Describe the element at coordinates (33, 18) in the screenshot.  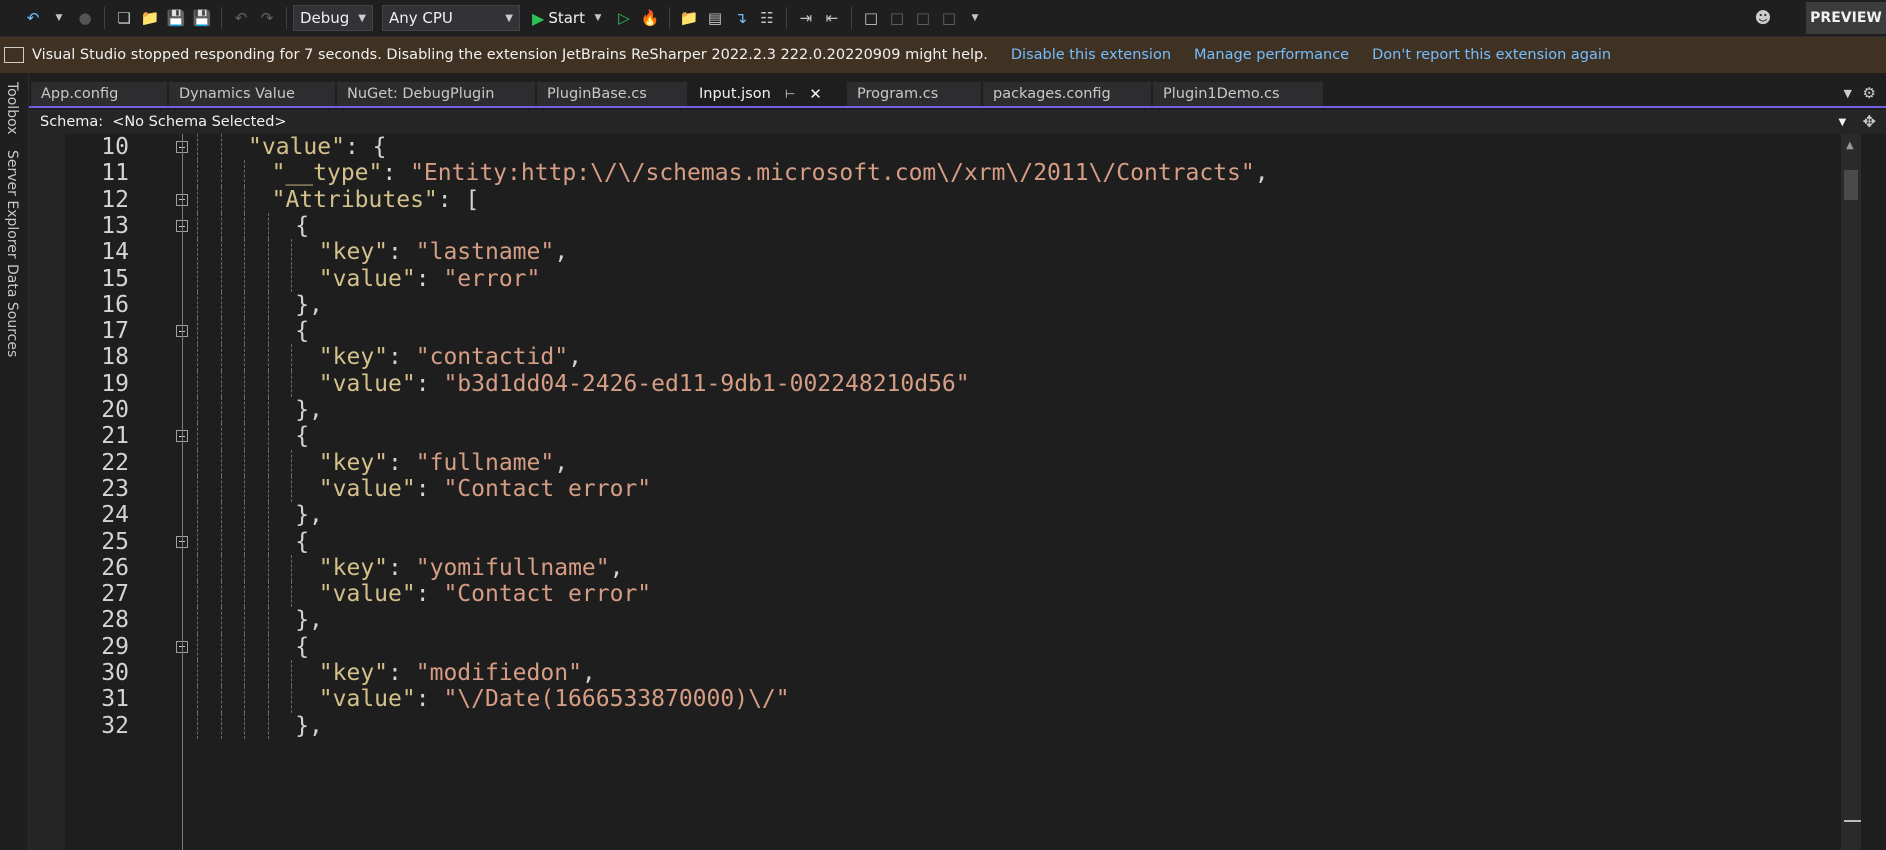
I see `navigate-back-icon: ↶` at that location.